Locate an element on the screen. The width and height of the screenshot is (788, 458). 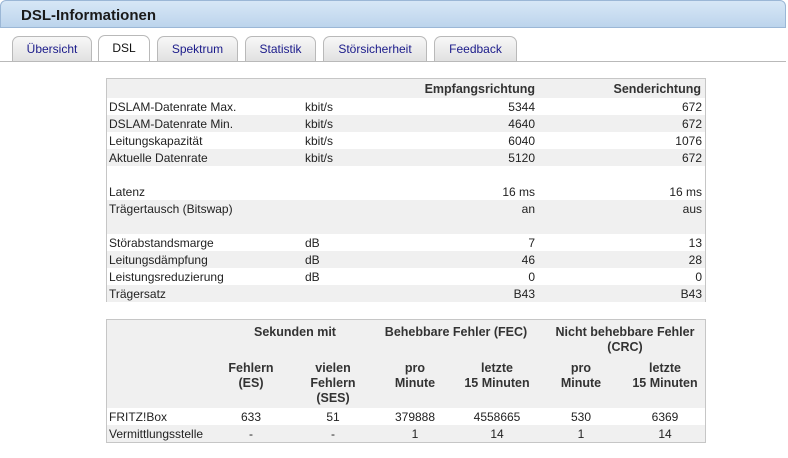
tab-dsl: DSL is located at coordinates (124, 48).